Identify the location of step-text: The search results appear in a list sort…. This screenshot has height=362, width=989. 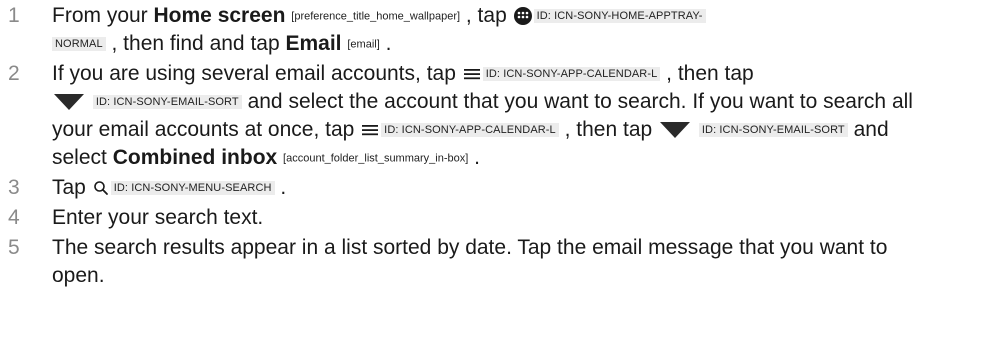
(520, 262).